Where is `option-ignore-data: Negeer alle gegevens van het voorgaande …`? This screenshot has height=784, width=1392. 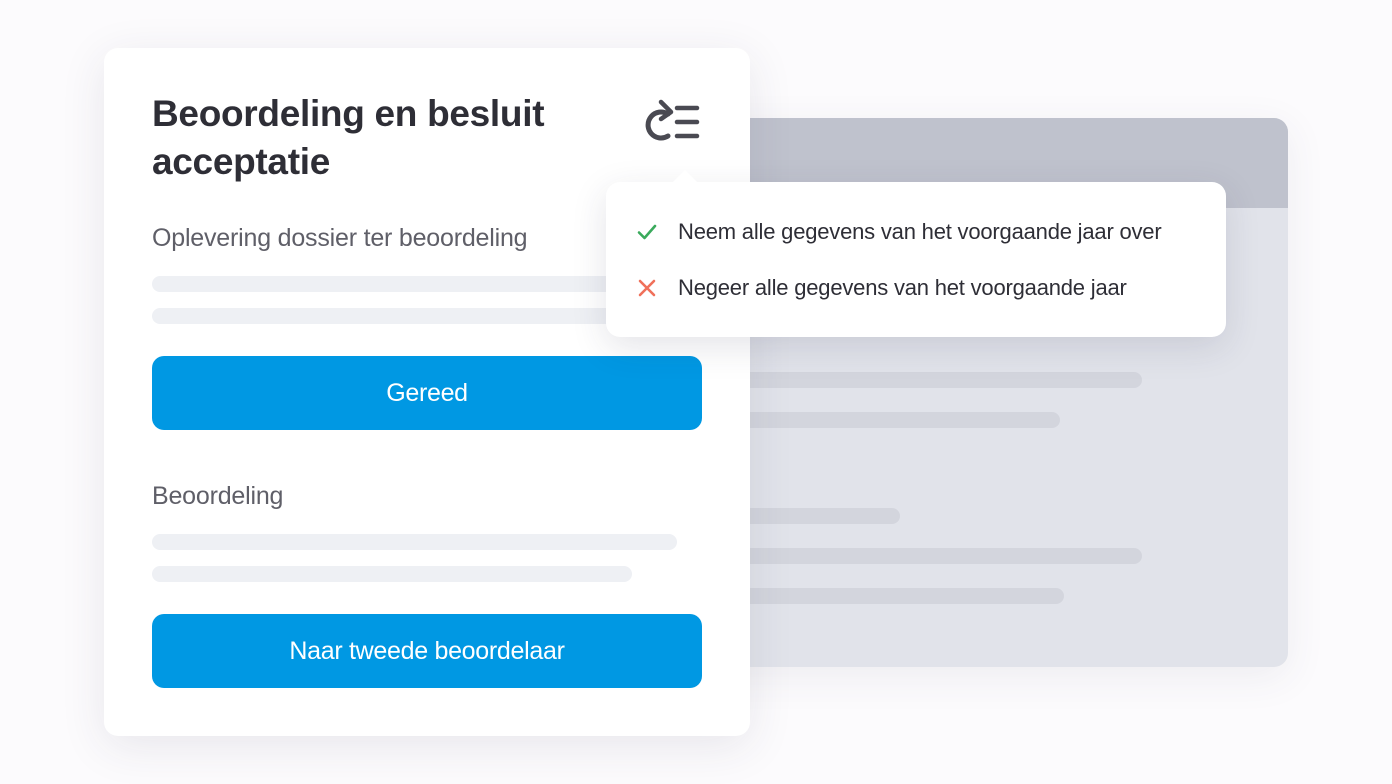
option-ignore-data: Negeer alle gegevens van het voorgaande … is located at coordinates (881, 288).